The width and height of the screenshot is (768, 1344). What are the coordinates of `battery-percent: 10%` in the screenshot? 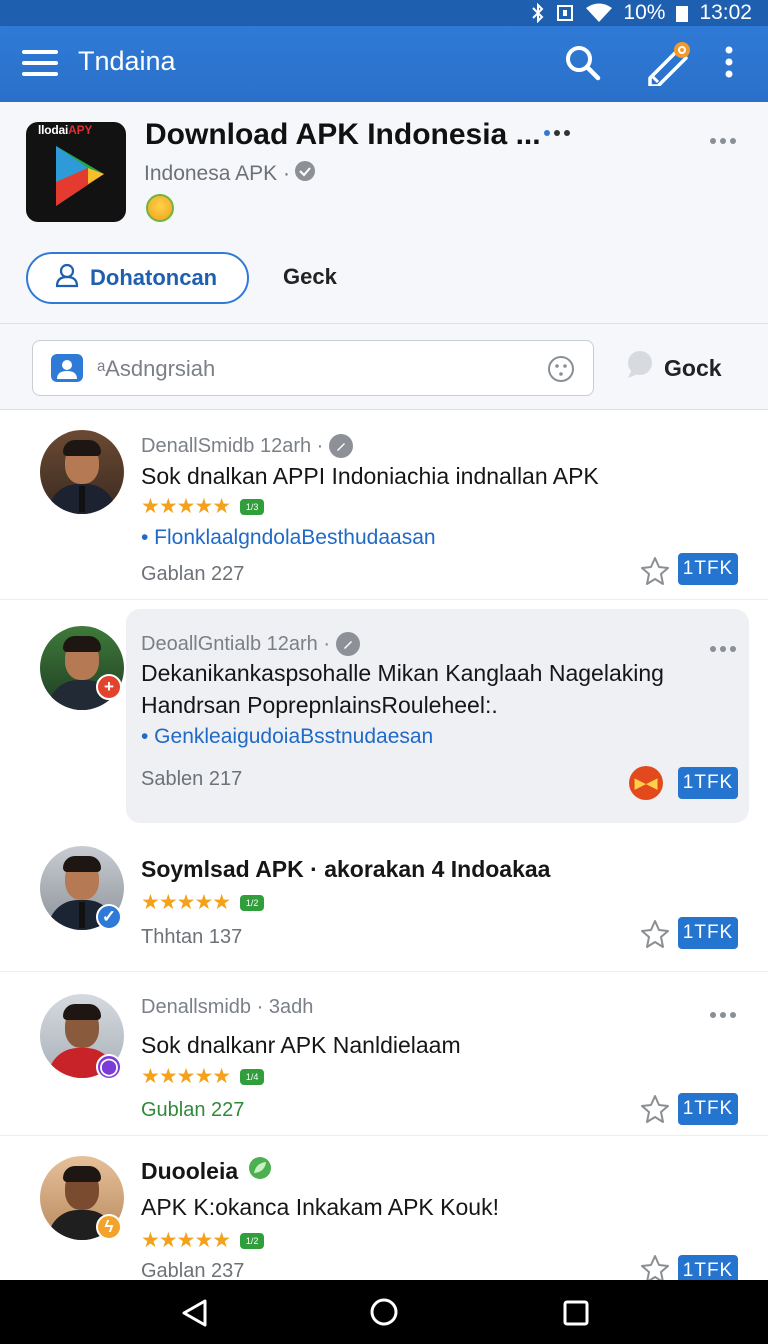 It's located at (644, 12).